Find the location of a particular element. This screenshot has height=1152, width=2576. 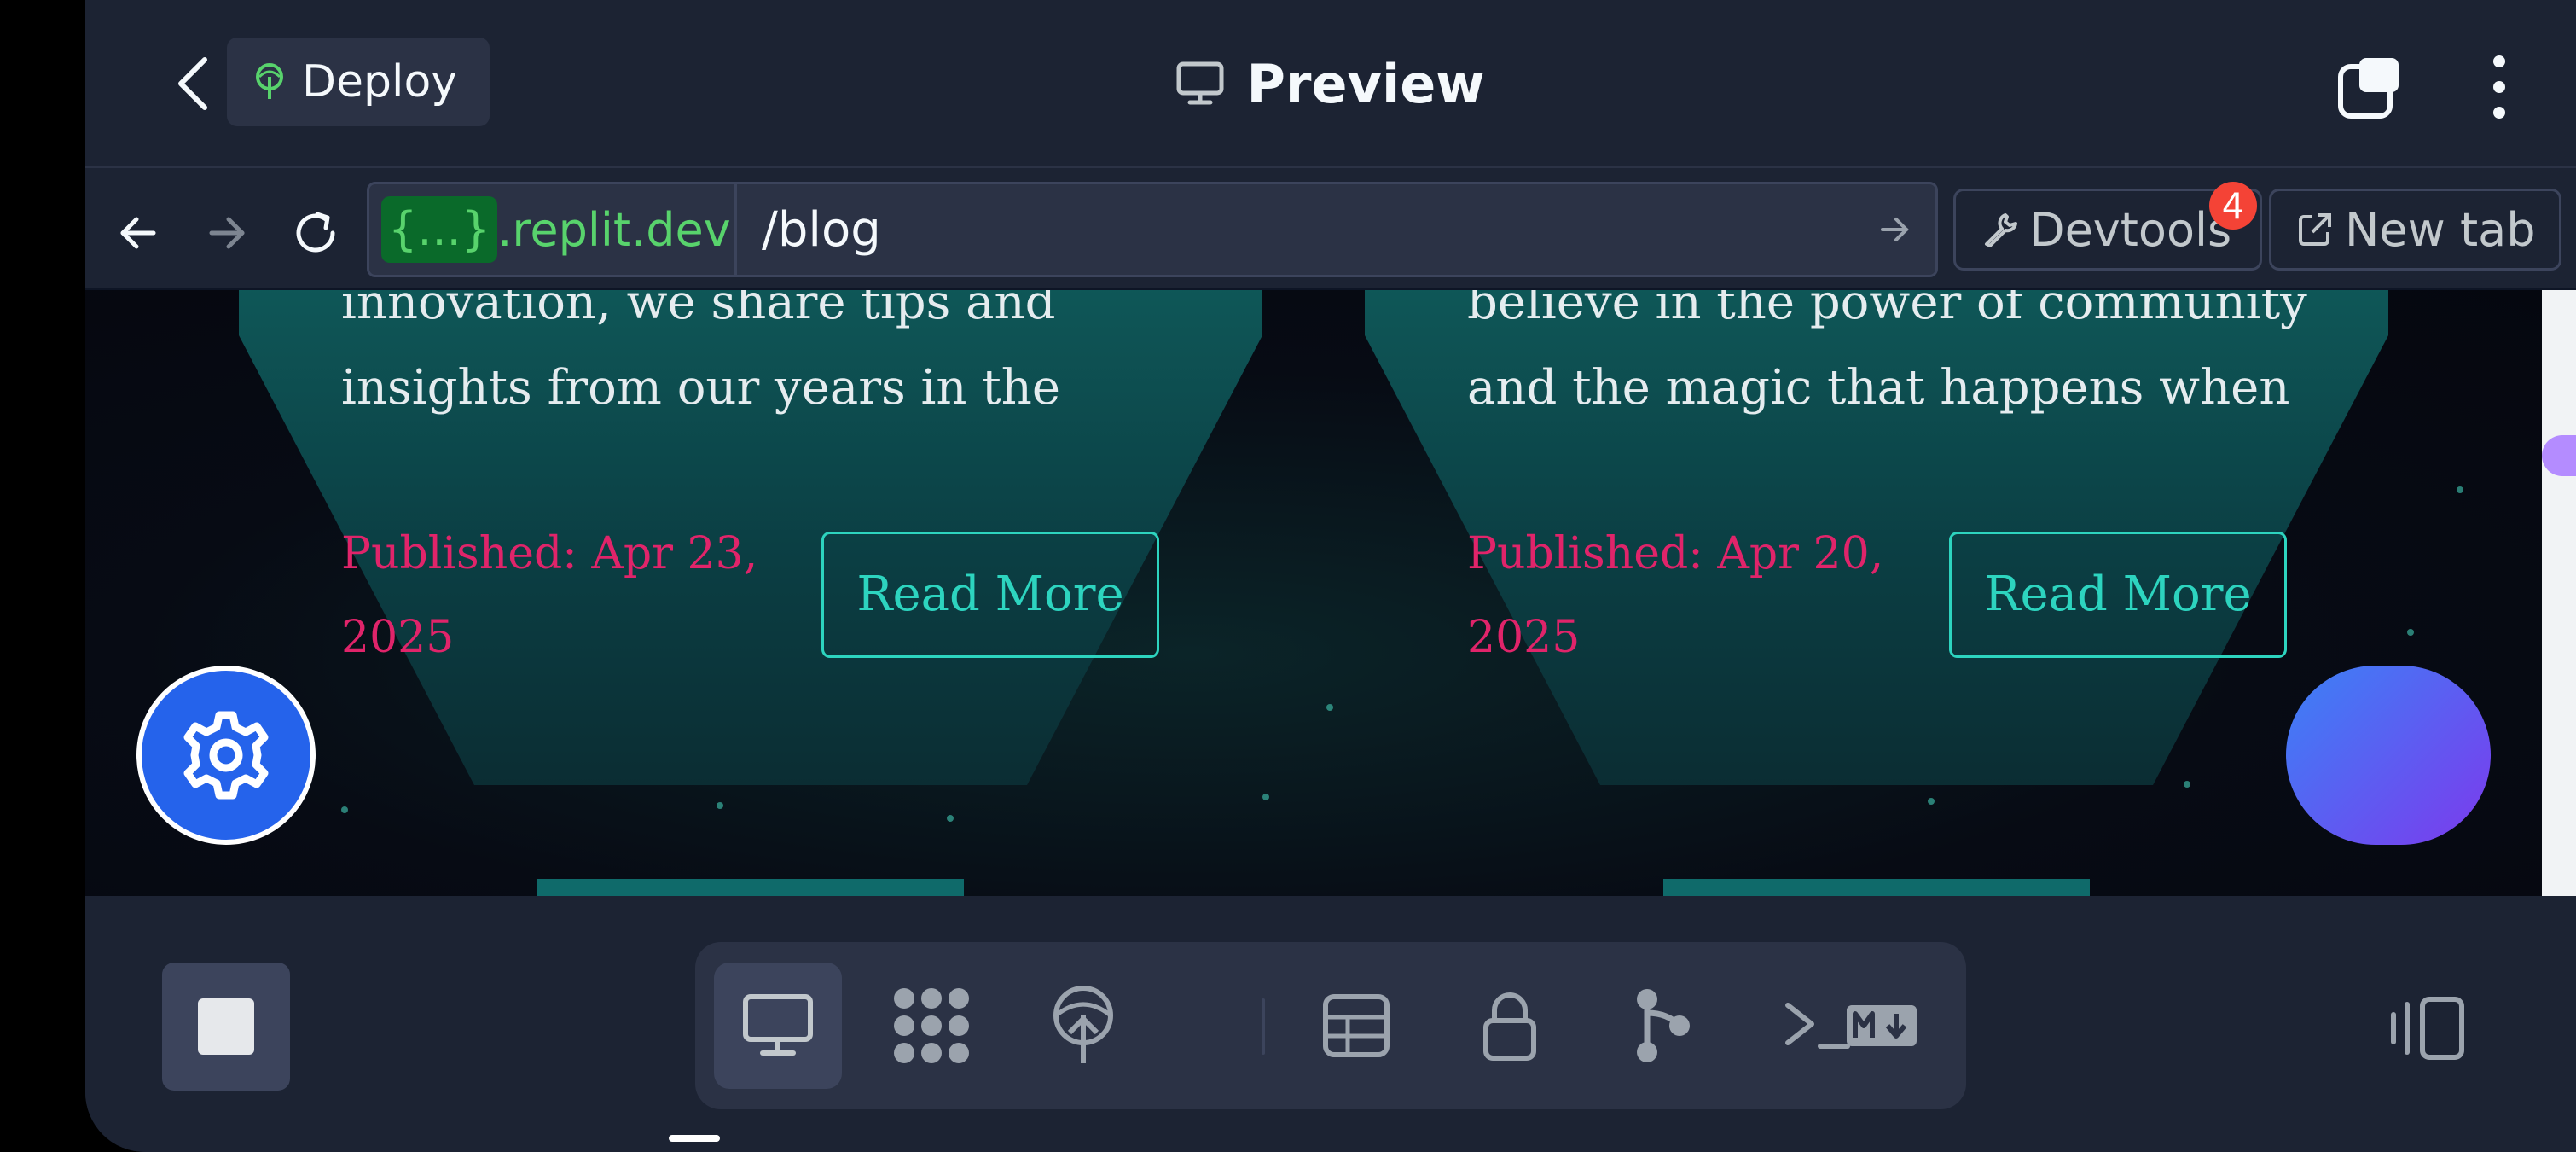

external-link-icon is located at coordinates (2315, 230).